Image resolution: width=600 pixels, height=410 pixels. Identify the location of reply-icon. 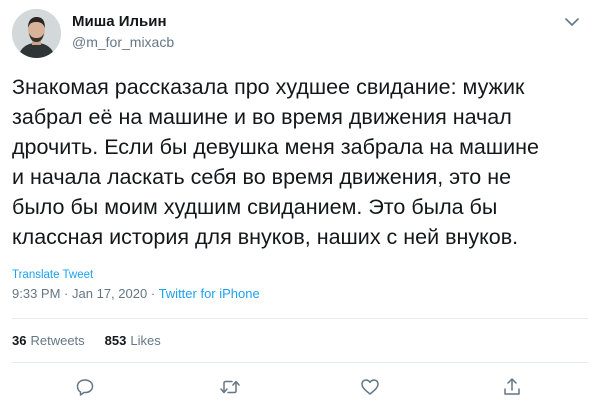
(85, 387).